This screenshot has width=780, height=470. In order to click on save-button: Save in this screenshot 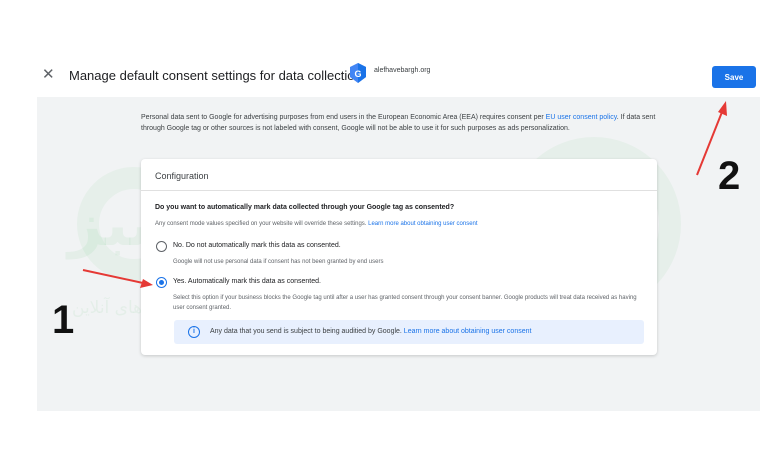, I will do `click(734, 77)`.